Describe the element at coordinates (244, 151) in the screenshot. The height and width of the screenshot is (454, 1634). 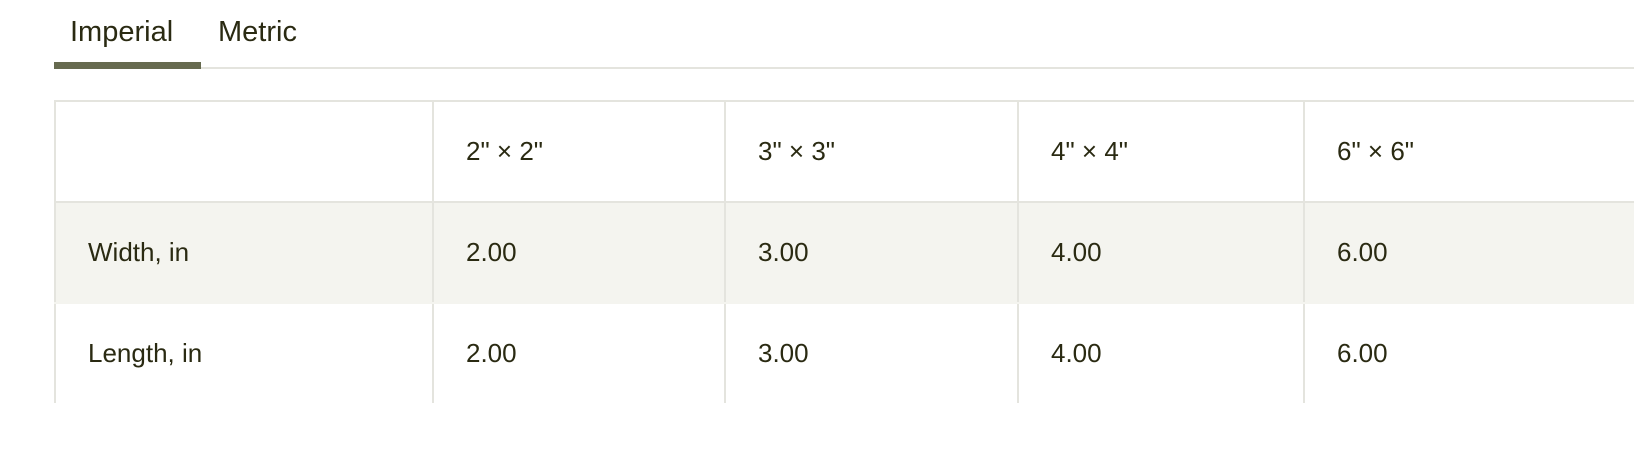
I see `table-header-cell` at that location.